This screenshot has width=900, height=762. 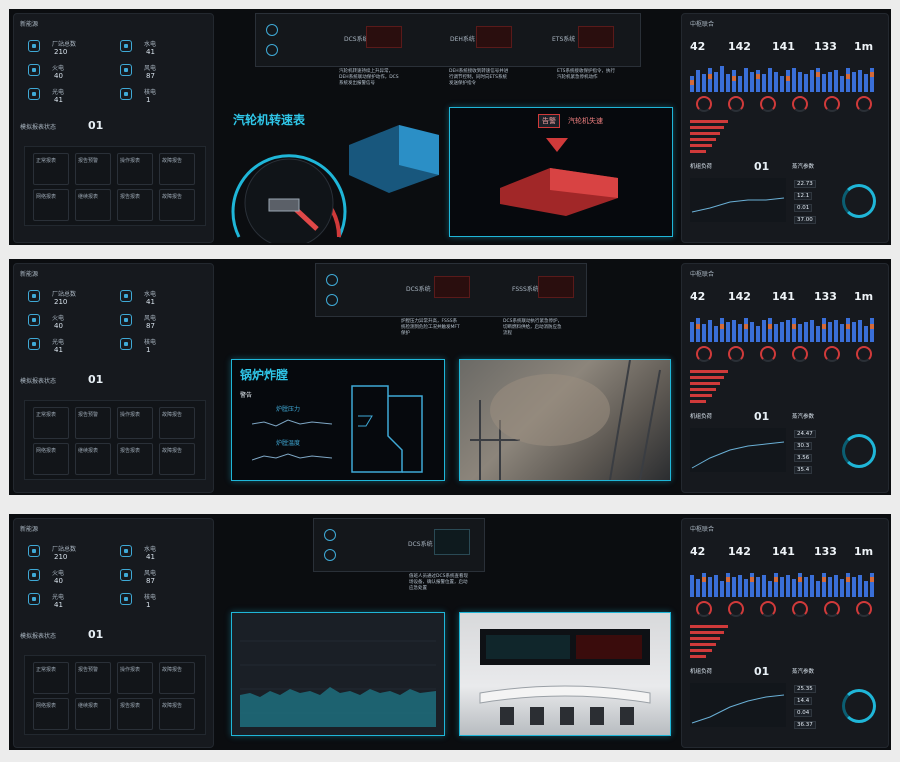 What do you see at coordinates (803, 208) in the screenshot?
I see `stat-value: 0.01` at bounding box center [803, 208].